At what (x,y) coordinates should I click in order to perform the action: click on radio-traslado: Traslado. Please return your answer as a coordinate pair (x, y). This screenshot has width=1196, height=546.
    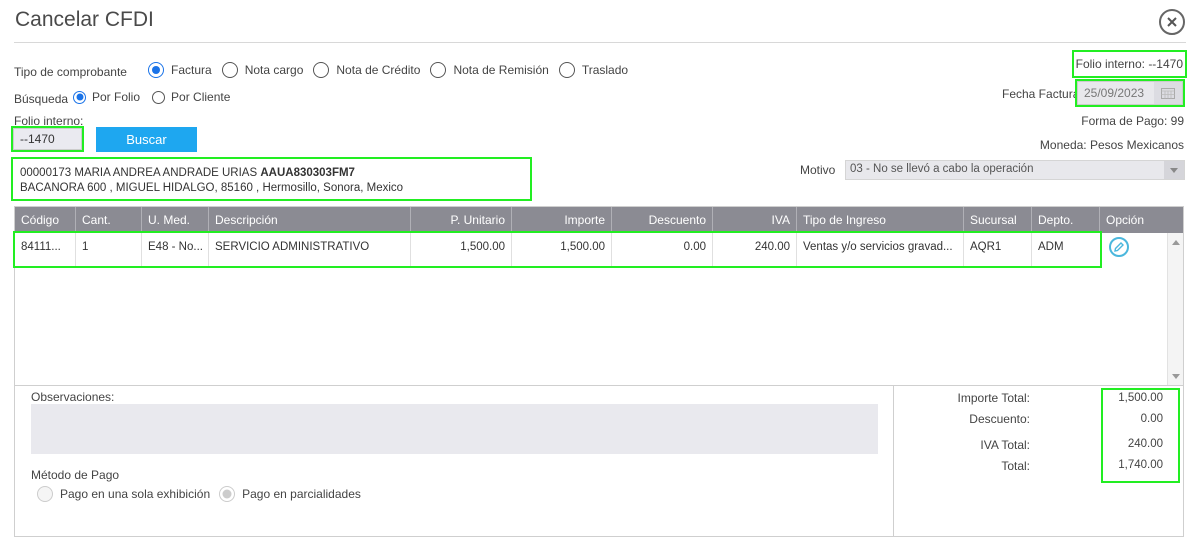
    Looking at the image, I should click on (593, 70).